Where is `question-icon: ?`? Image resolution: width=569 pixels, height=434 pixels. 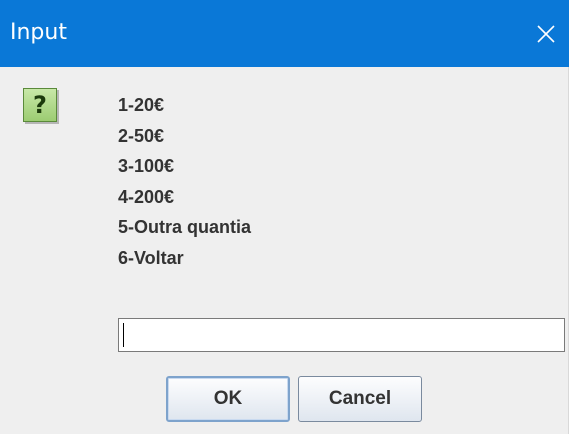 question-icon: ? is located at coordinates (40, 105).